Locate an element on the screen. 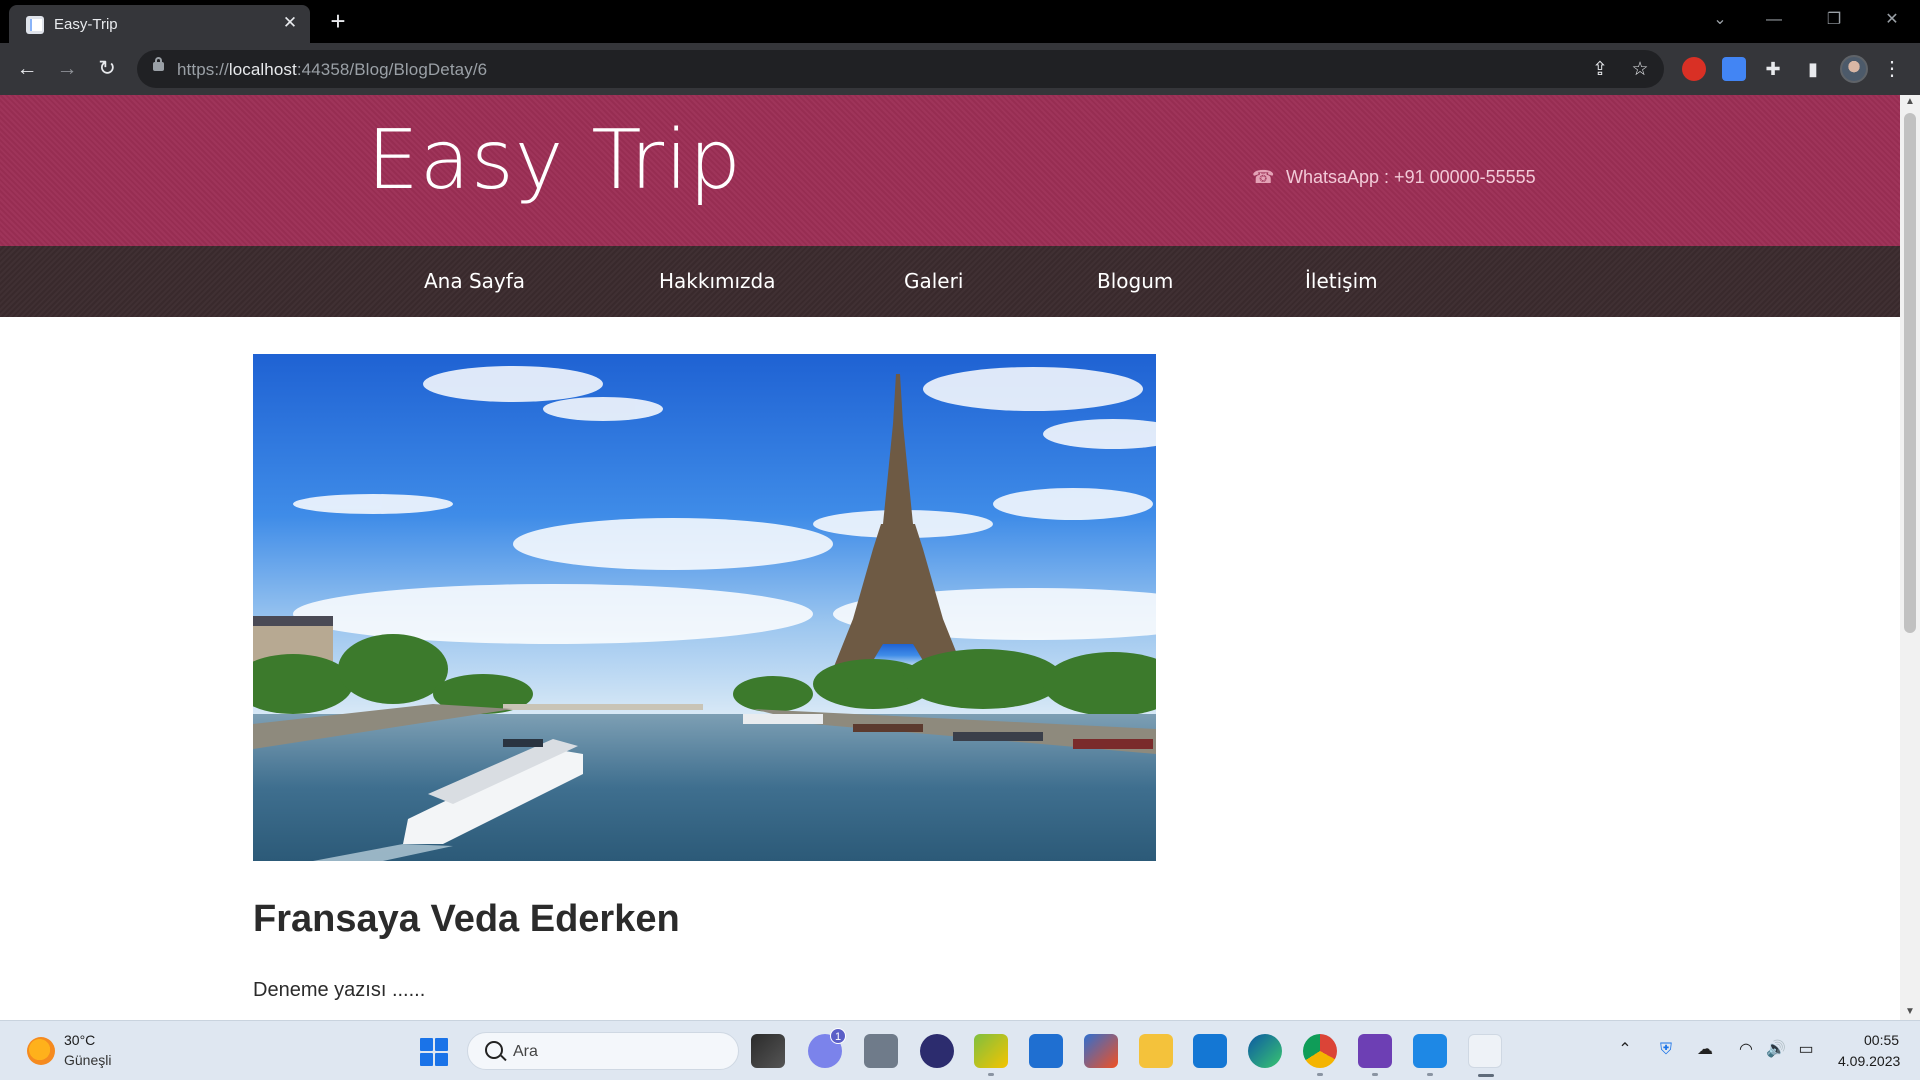 This screenshot has height=1080, width=1920. site-logo: Easy Trip is located at coordinates (554, 160).